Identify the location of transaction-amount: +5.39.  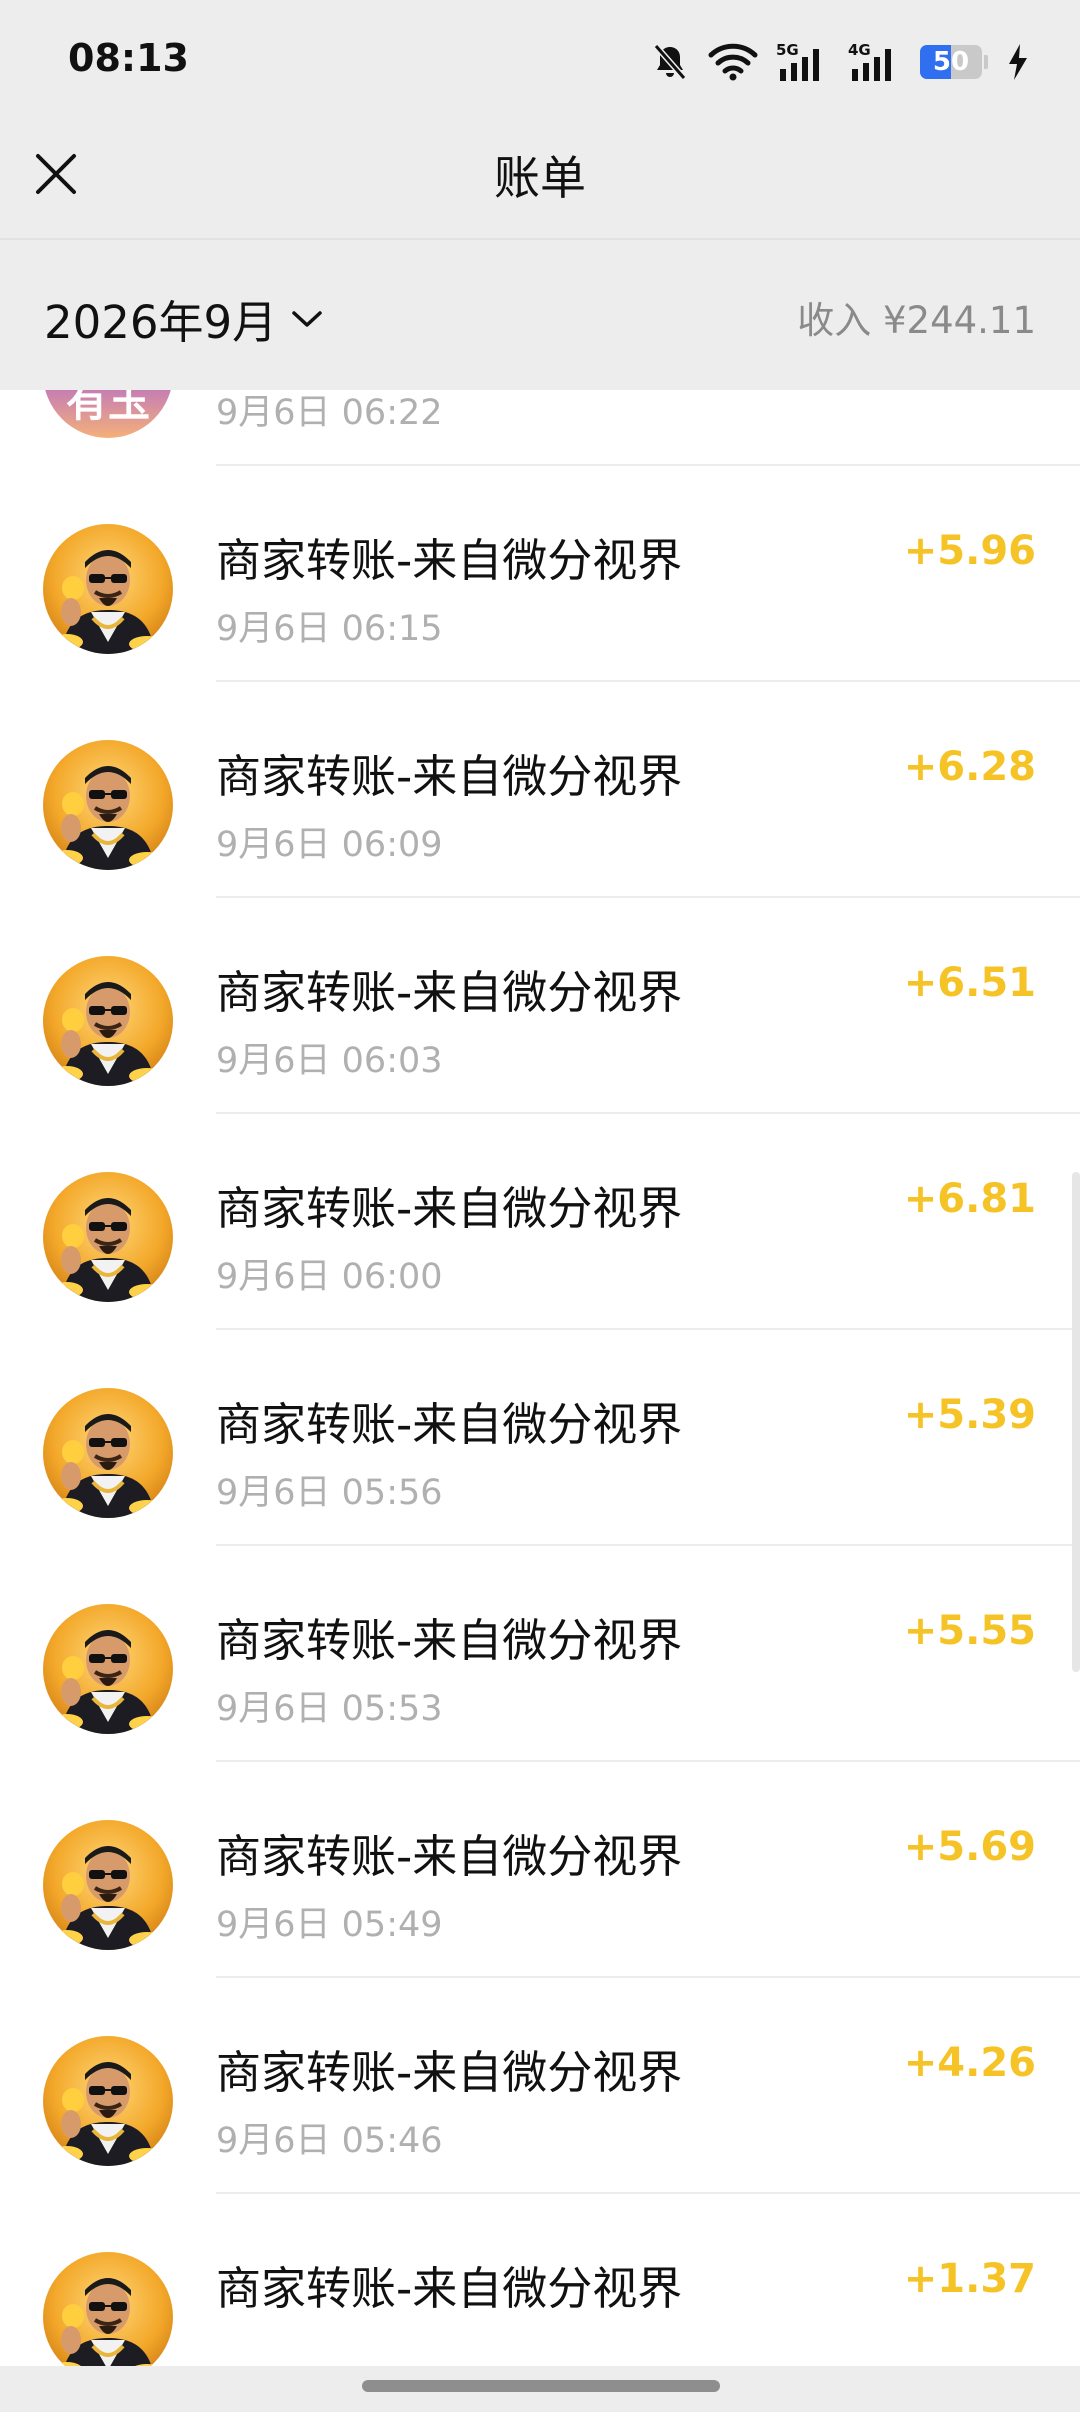
(969, 1415).